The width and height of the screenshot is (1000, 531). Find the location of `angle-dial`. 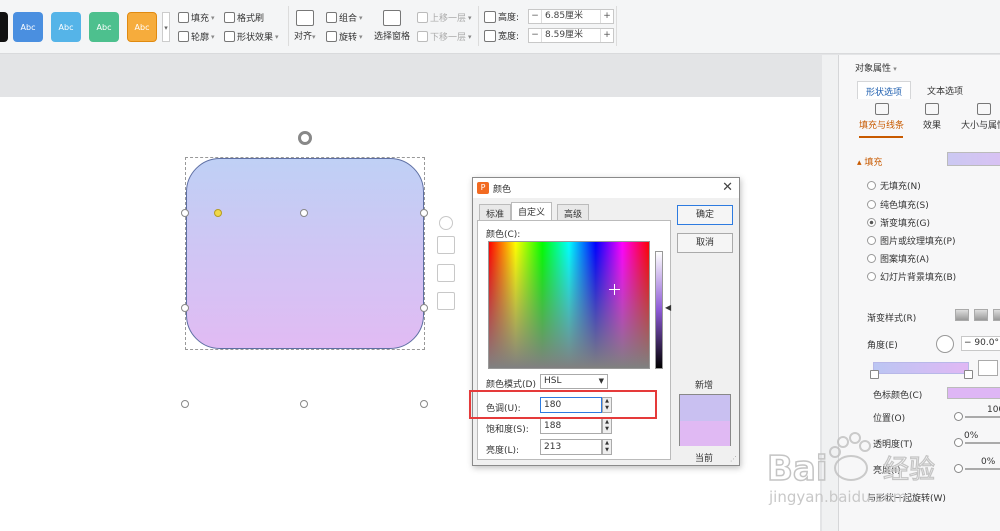

angle-dial is located at coordinates (945, 344).